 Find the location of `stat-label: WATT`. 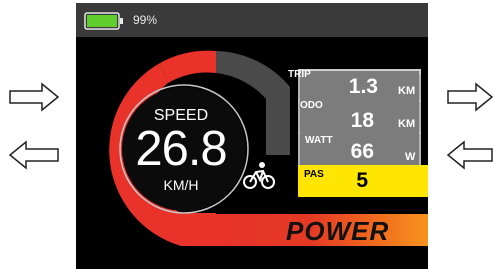

stat-label: WATT is located at coordinates (319, 140).